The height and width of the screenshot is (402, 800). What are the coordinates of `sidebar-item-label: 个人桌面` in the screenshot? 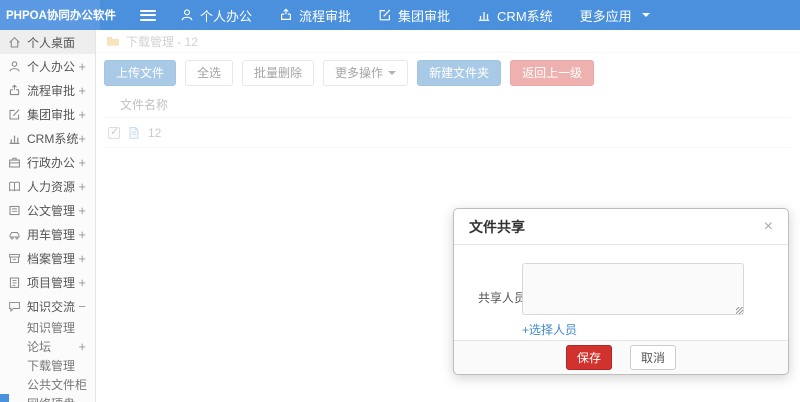 It's located at (51, 42).